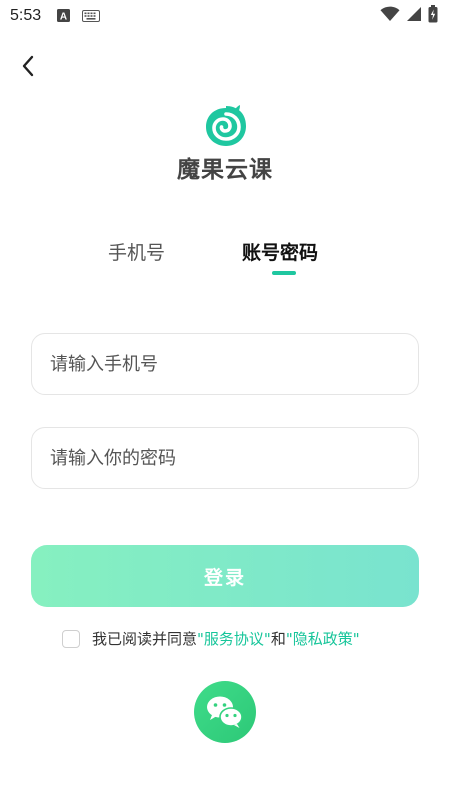 Image resolution: width=450 pixels, height=800 pixels. What do you see at coordinates (136, 251) in the screenshot?
I see `tab-phone: 手机号` at bounding box center [136, 251].